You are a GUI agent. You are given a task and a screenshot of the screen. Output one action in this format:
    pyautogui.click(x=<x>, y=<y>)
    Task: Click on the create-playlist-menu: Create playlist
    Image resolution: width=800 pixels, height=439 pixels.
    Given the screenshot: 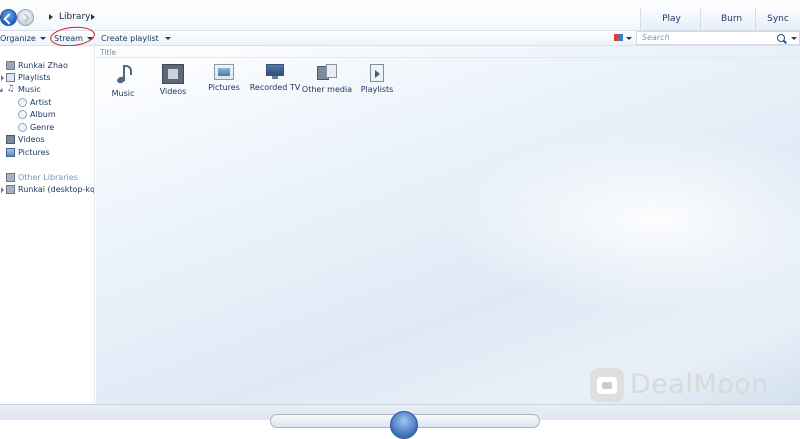 What is the action you would take?
    pyautogui.click(x=136, y=38)
    